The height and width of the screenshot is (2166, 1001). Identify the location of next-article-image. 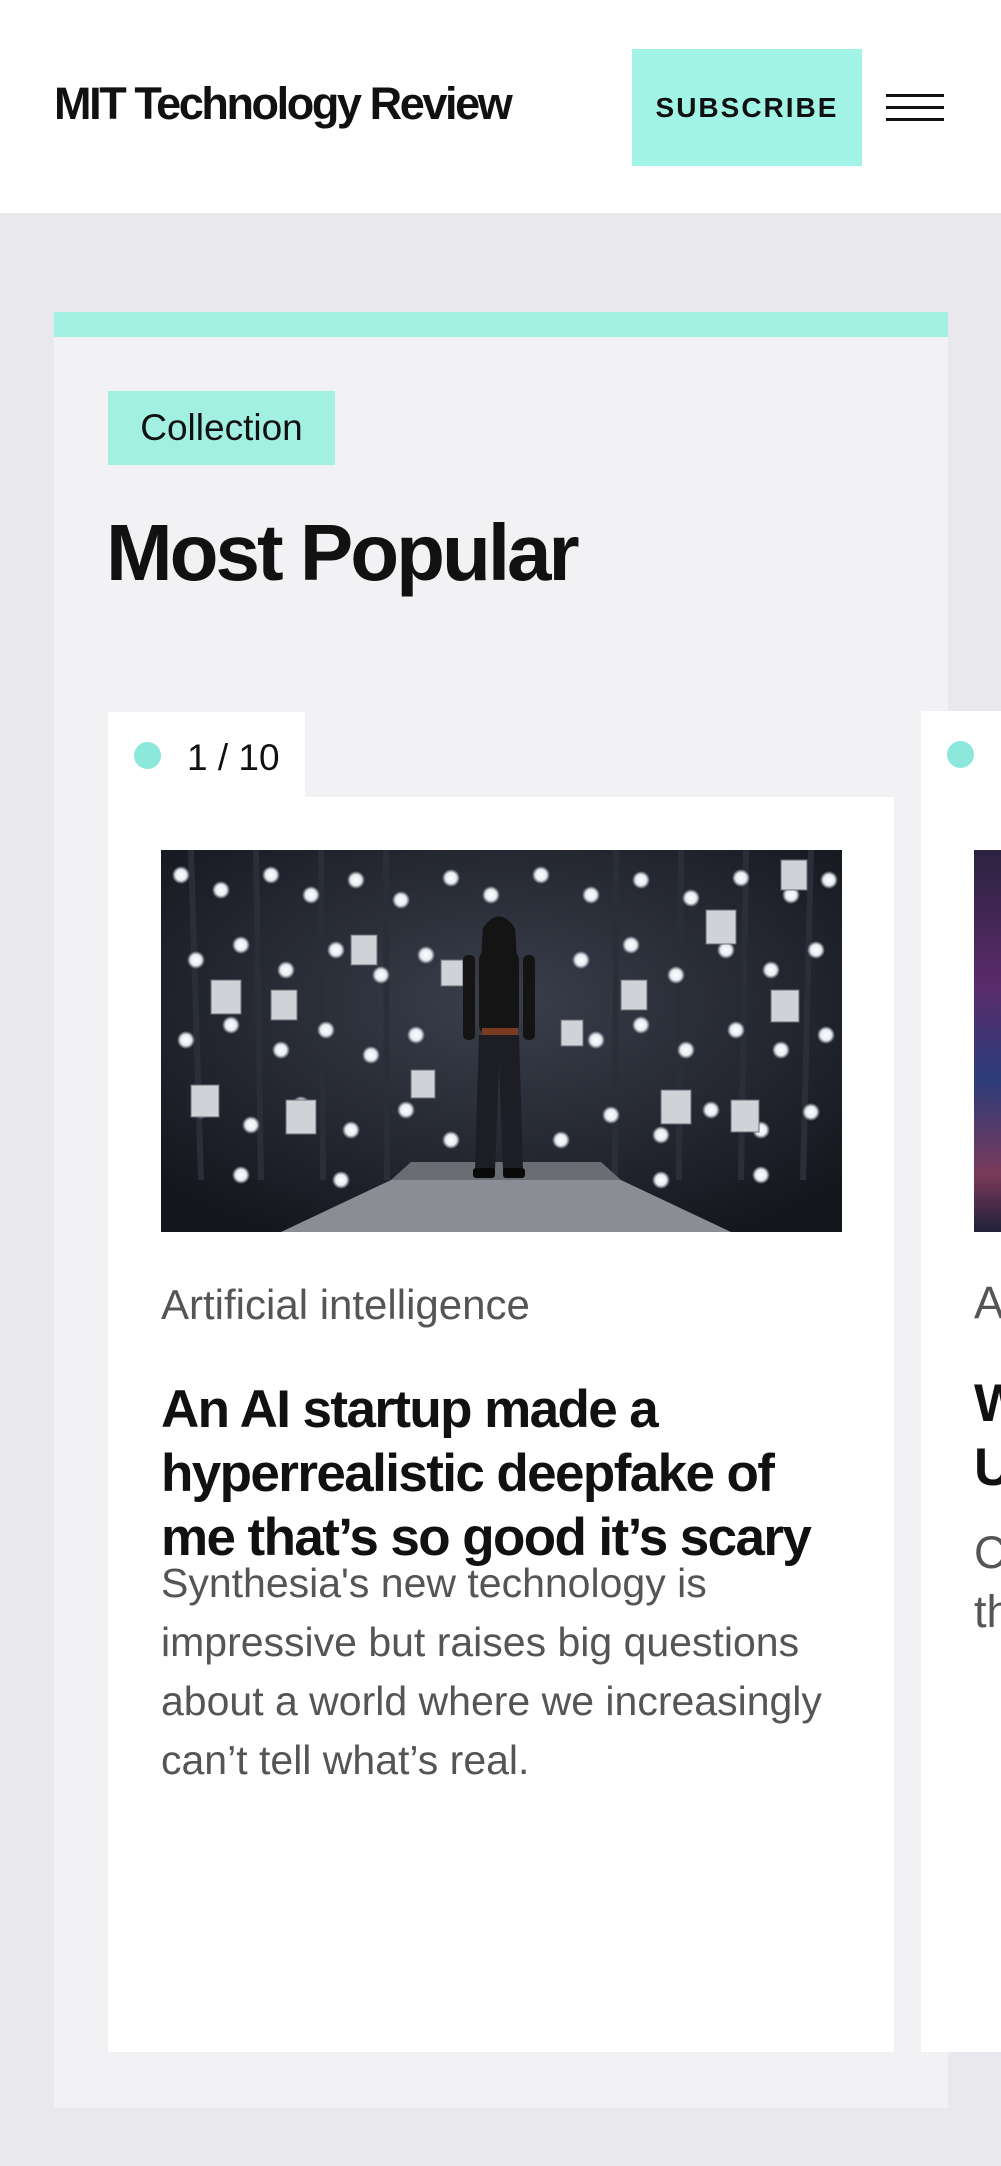
(987, 1041).